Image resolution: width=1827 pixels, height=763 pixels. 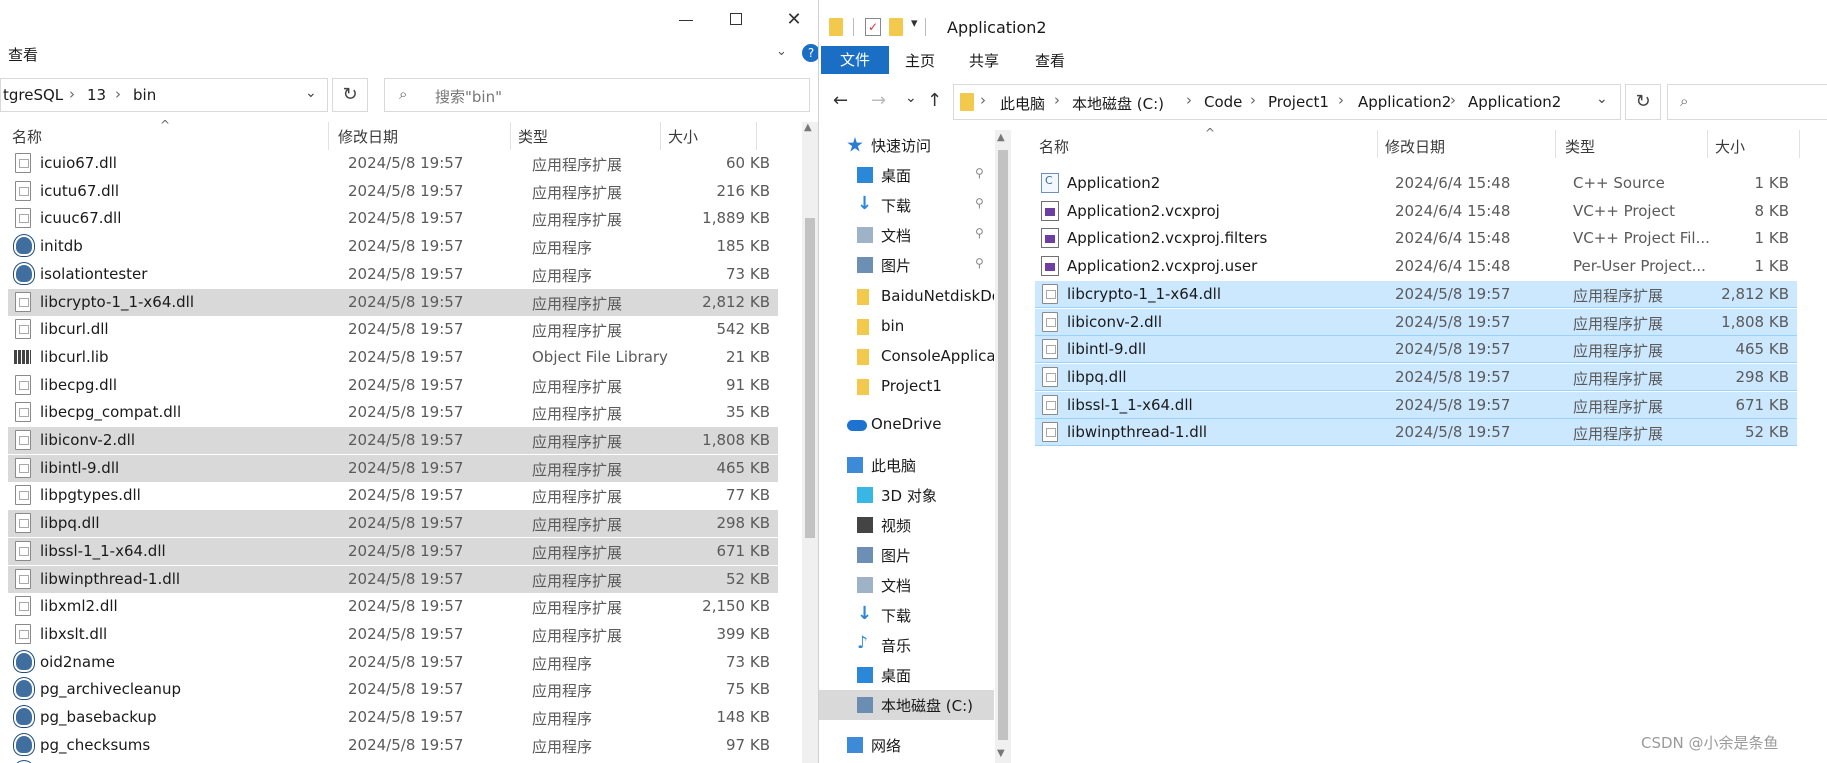 What do you see at coordinates (906, 357) in the screenshot?
I see `nav-item: ConsoleApplica` at bounding box center [906, 357].